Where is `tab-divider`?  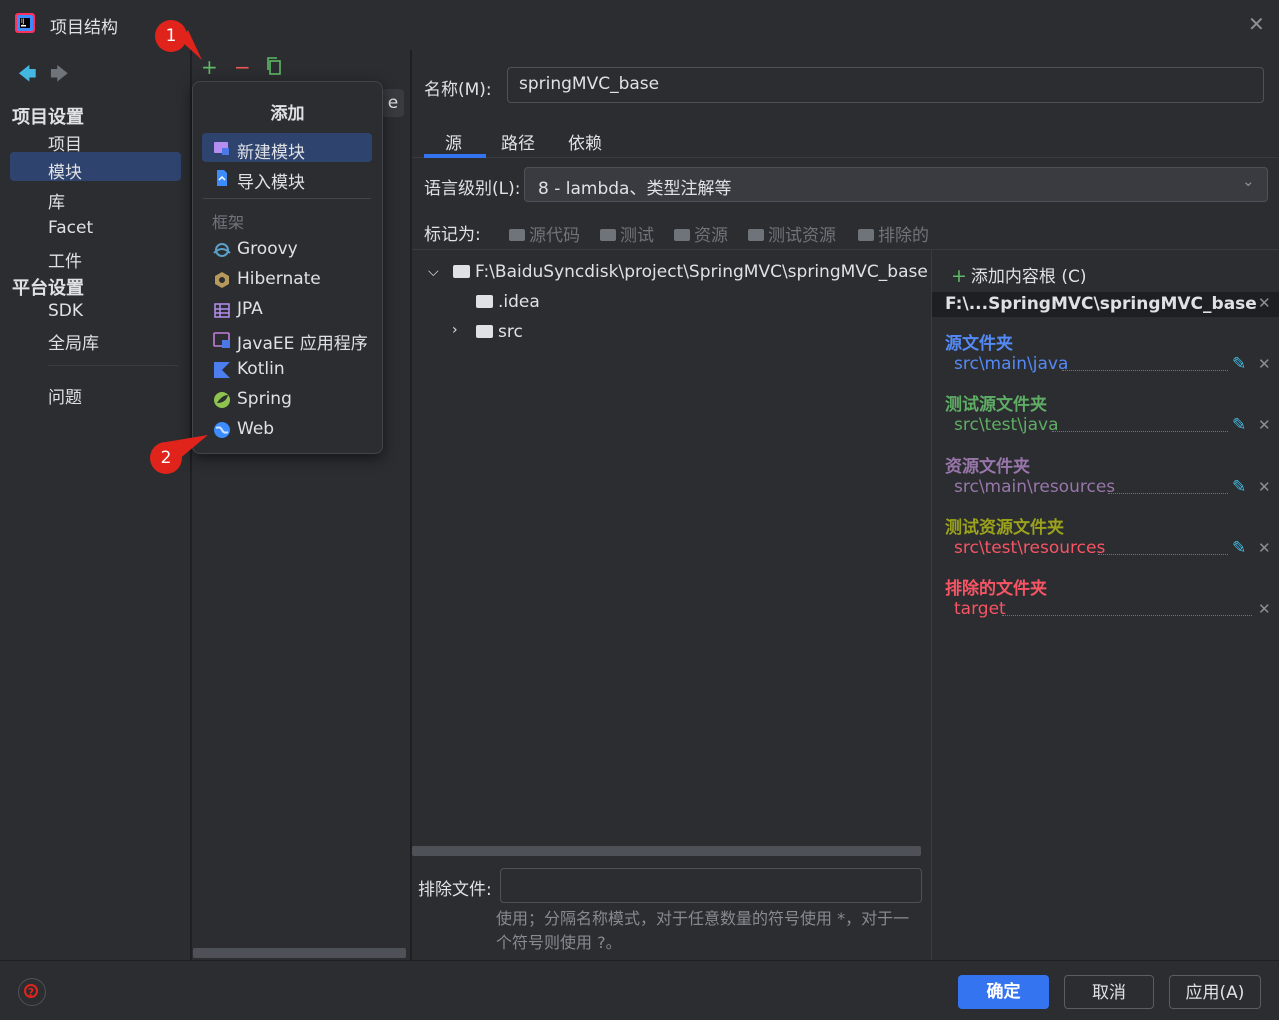 tab-divider is located at coordinates (845, 157).